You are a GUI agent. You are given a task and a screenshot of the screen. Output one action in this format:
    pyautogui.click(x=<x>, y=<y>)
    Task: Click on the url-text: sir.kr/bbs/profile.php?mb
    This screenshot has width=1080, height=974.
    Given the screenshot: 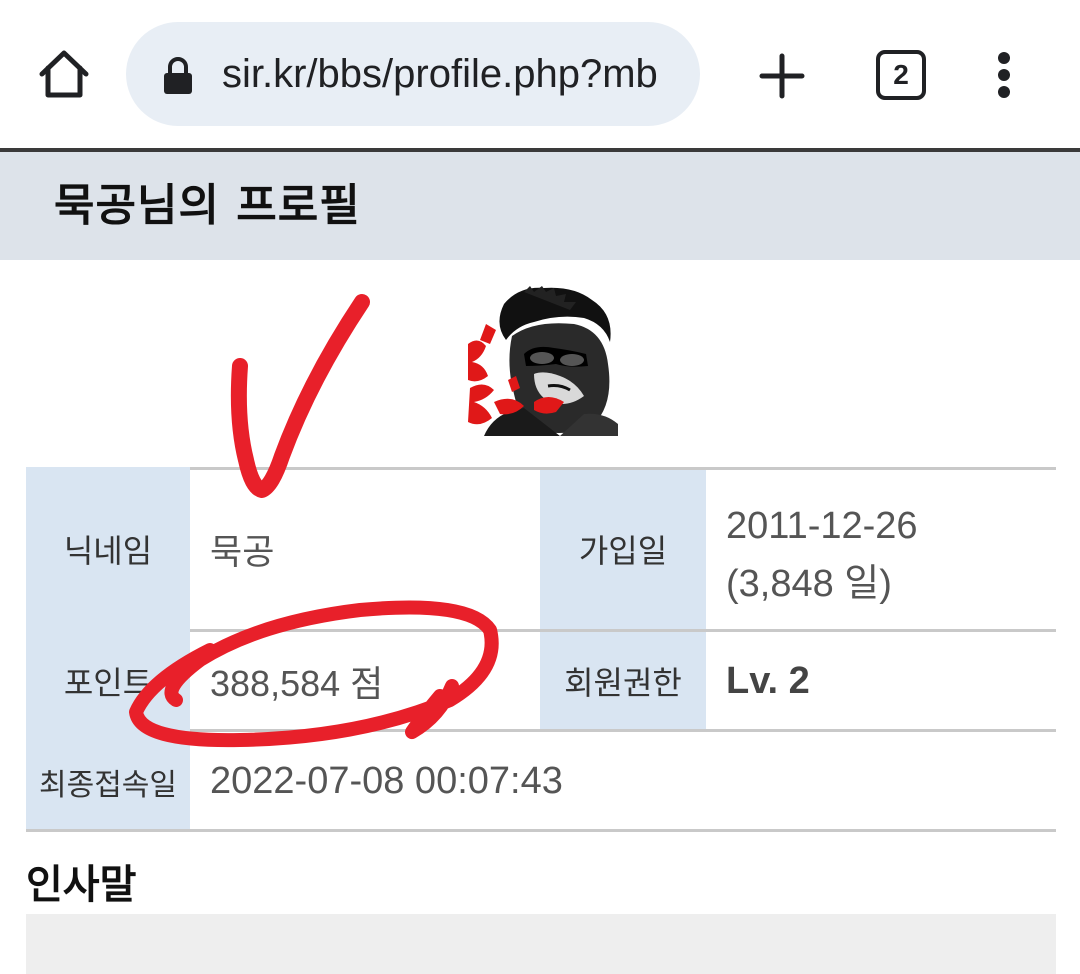 What is the action you would take?
    pyautogui.click(x=440, y=74)
    